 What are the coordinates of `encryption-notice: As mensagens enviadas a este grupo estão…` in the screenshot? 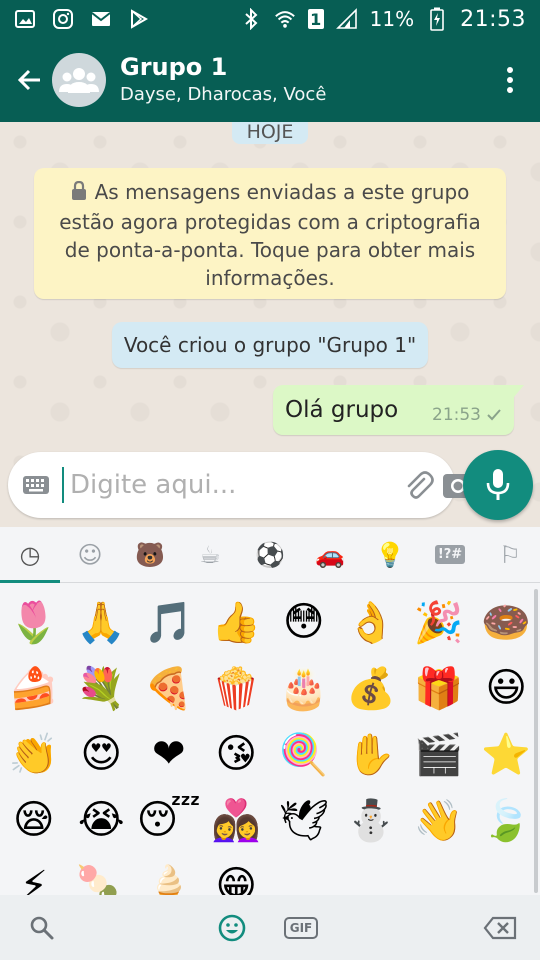 It's located at (270, 233).